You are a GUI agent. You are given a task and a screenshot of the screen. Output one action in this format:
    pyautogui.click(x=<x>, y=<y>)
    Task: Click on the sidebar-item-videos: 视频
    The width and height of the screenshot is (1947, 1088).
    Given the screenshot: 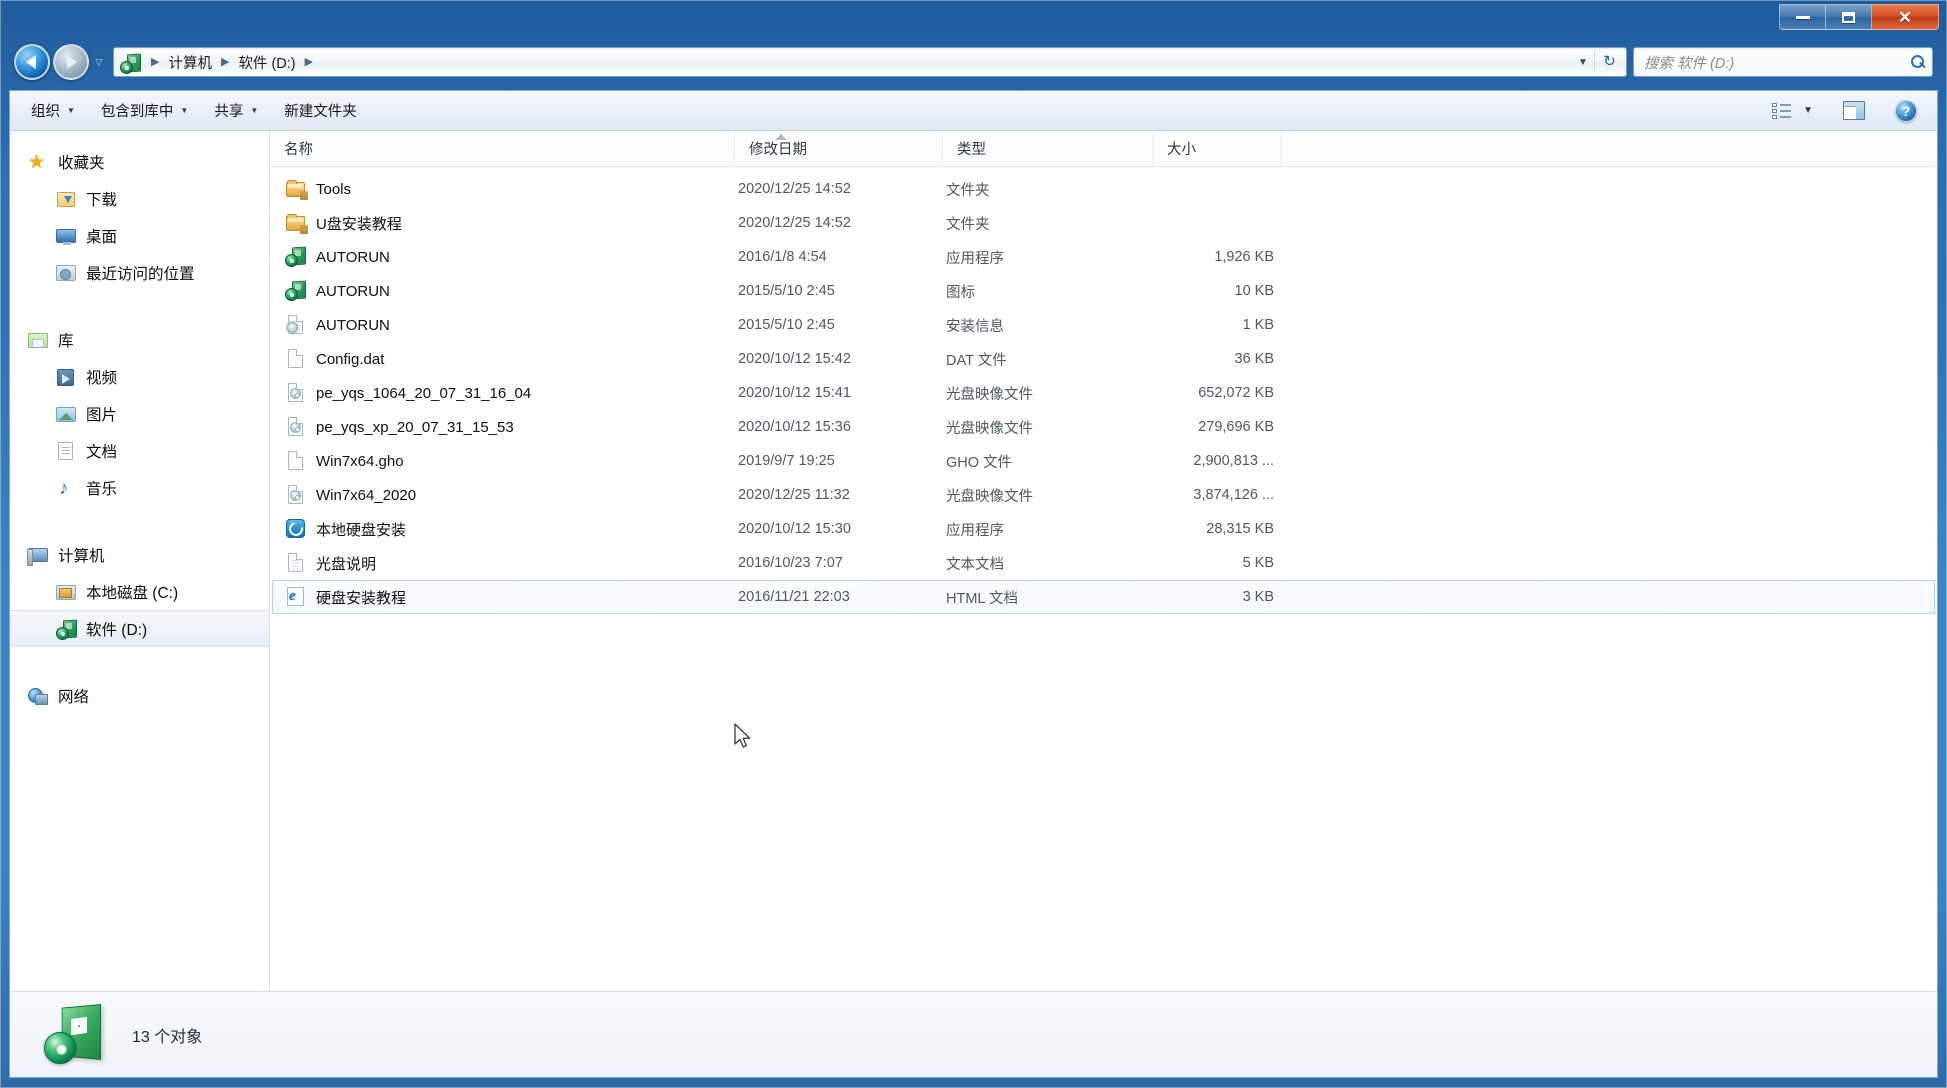 What is the action you would take?
    pyautogui.click(x=139, y=376)
    